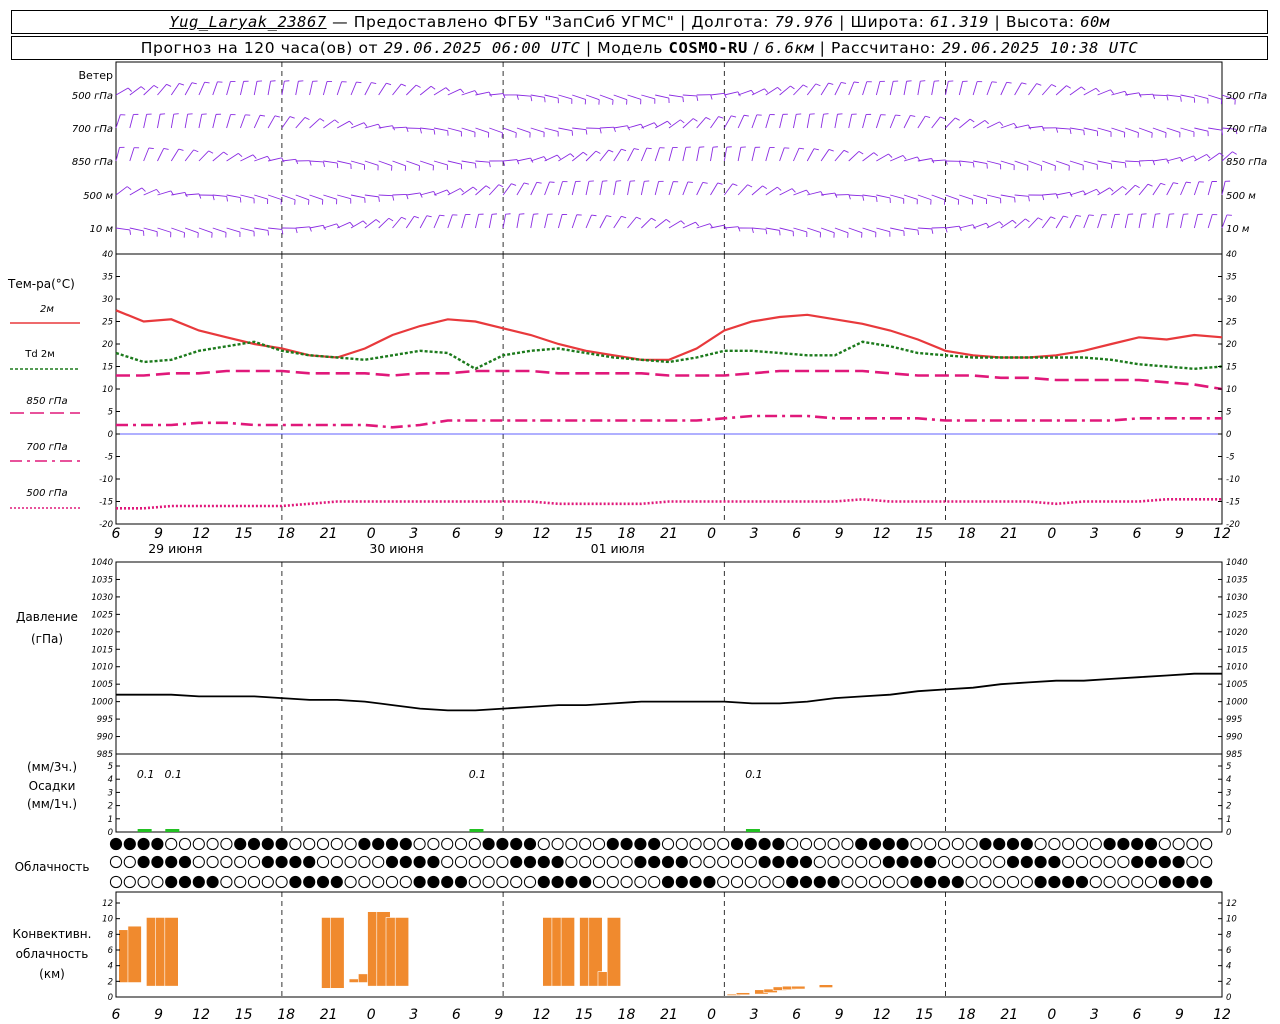 The height and width of the screenshot is (1024, 1280). What do you see at coordinates (110, 833) in the screenshot?
I see `precip-tick-left: 0` at bounding box center [110, 833].